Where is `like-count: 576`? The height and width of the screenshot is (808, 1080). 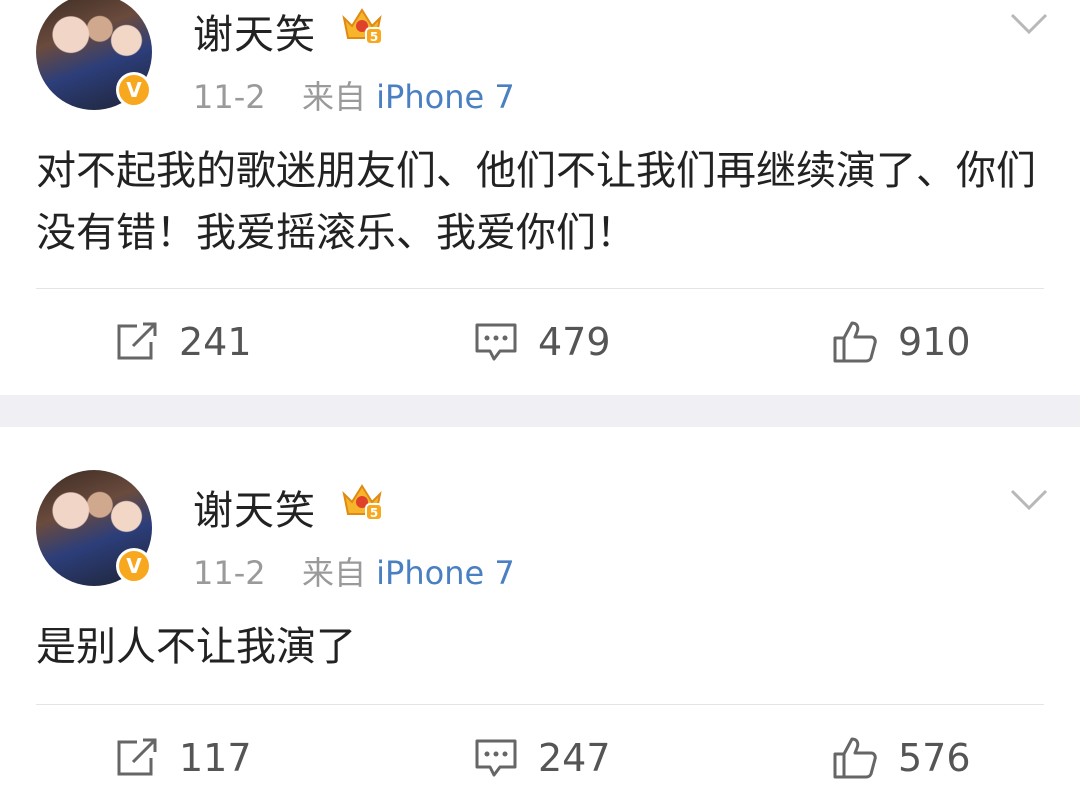 like-count: 576 is located at coordinates (934, 758).